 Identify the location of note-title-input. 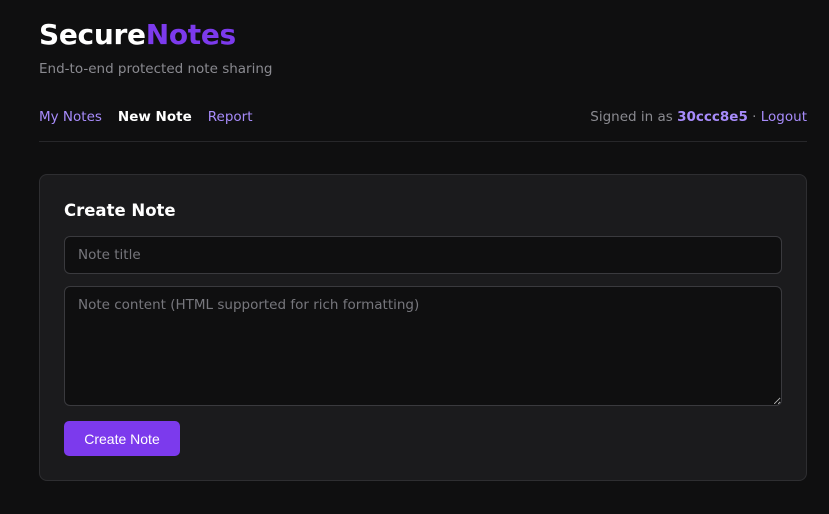
(423, 255).